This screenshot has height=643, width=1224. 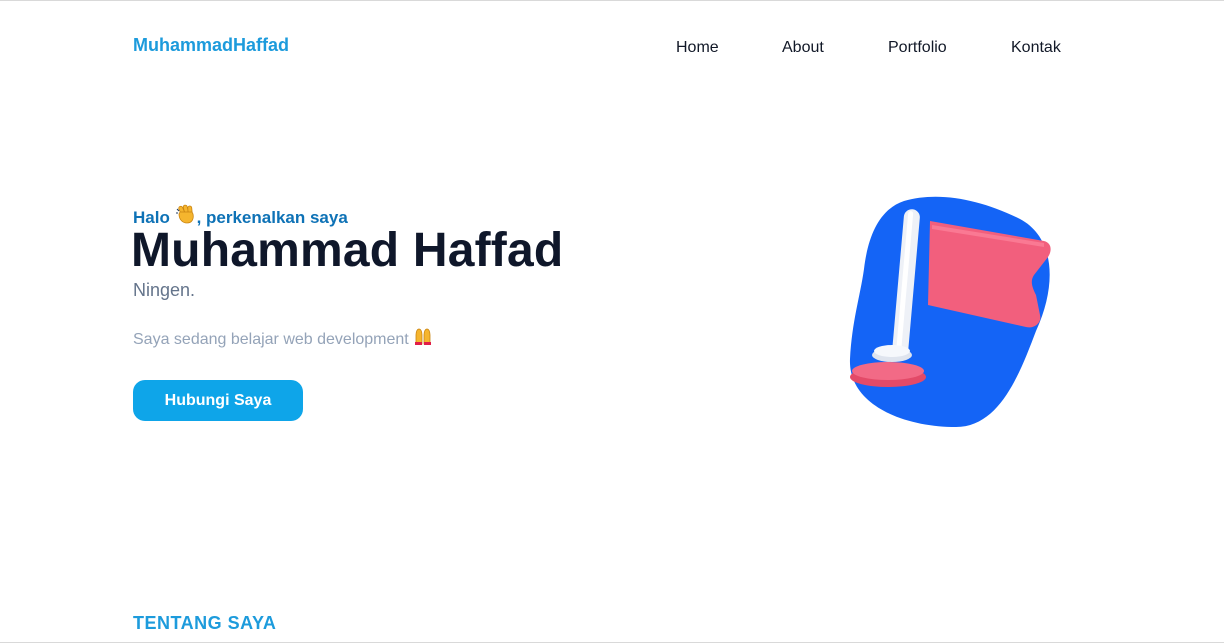 I want to click on nav-about: About, so click(x=803, y=48).